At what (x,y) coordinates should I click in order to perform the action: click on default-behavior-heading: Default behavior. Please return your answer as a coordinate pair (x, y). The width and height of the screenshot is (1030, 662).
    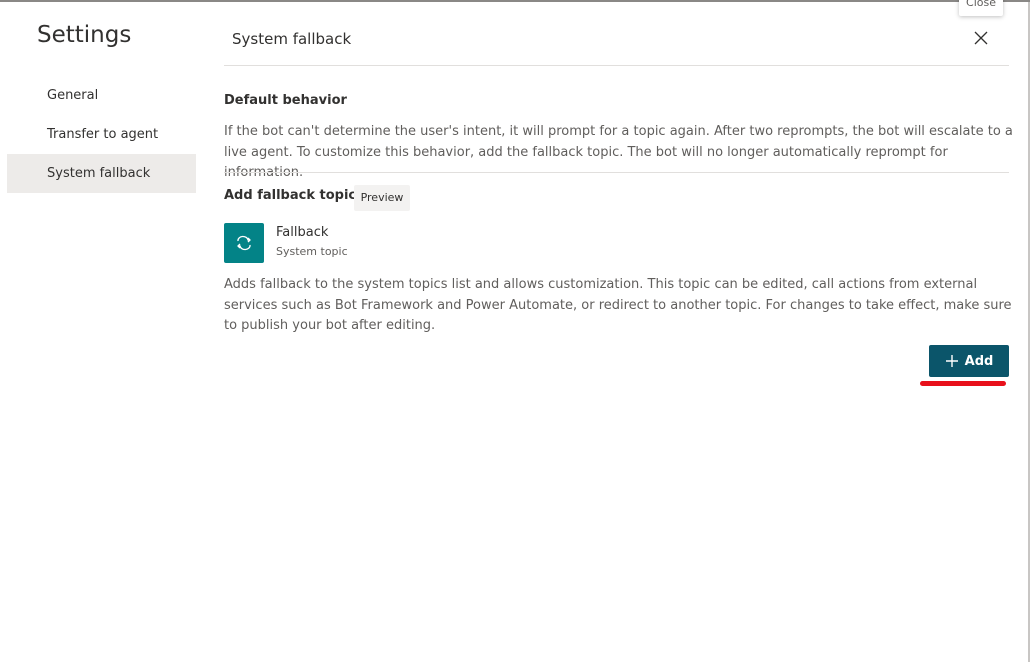
    Looking at the image, I should click on (285, 100).